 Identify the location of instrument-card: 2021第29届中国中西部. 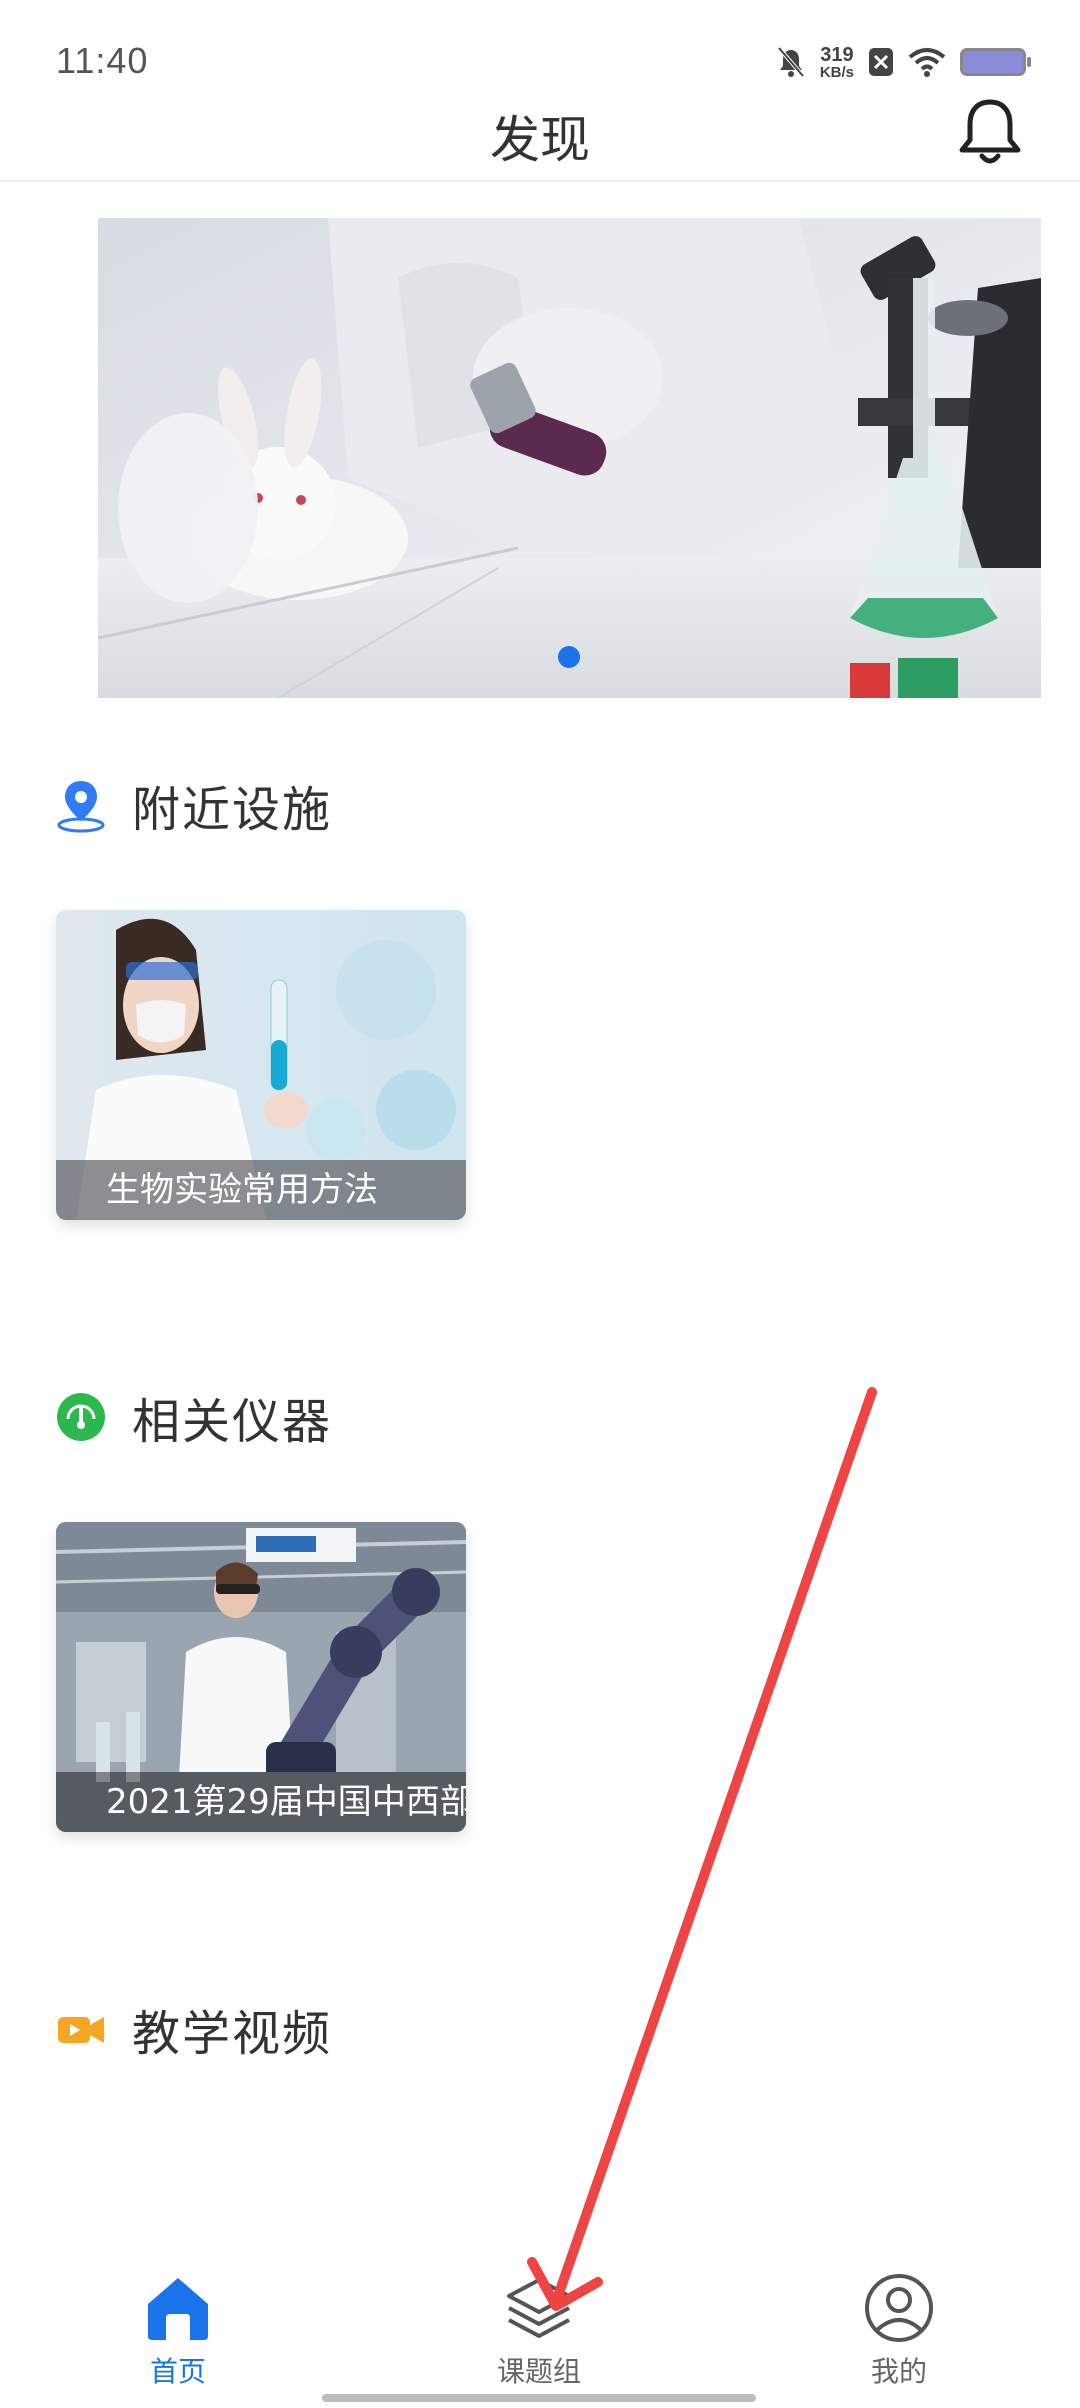
(261, 1677).